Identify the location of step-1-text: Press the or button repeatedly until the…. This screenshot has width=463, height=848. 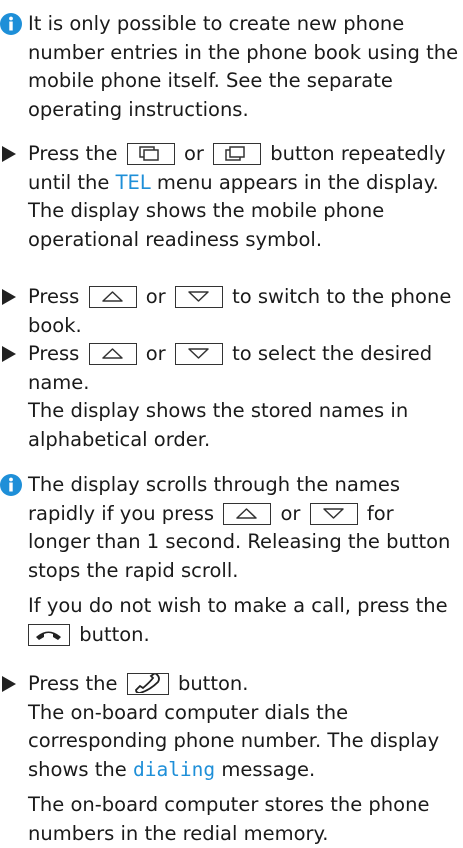
(237, 196).